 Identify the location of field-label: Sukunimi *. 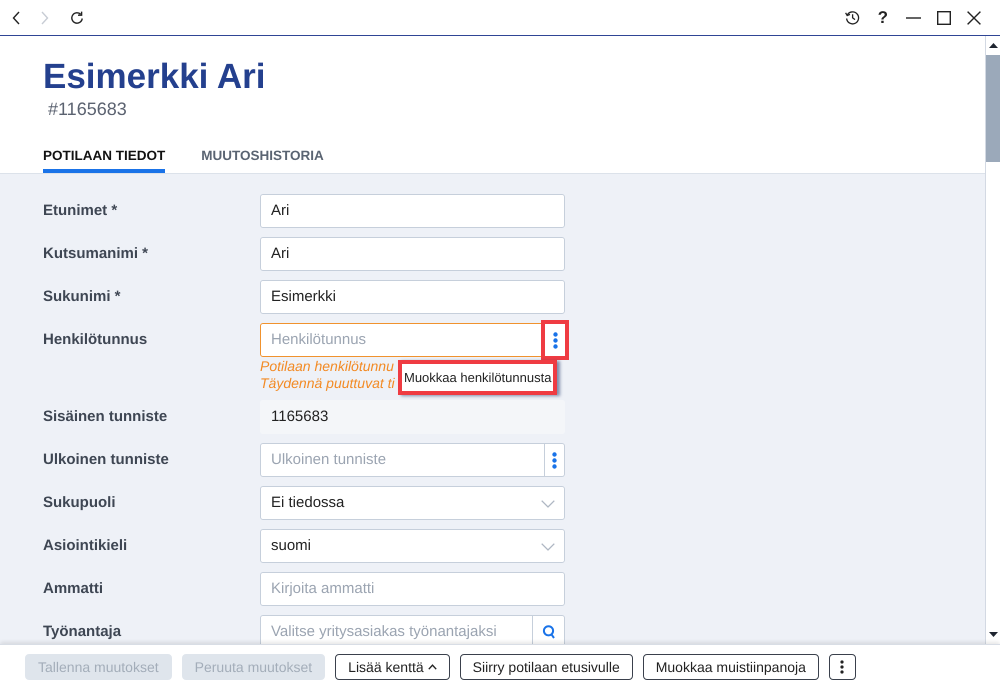
(82, 297).